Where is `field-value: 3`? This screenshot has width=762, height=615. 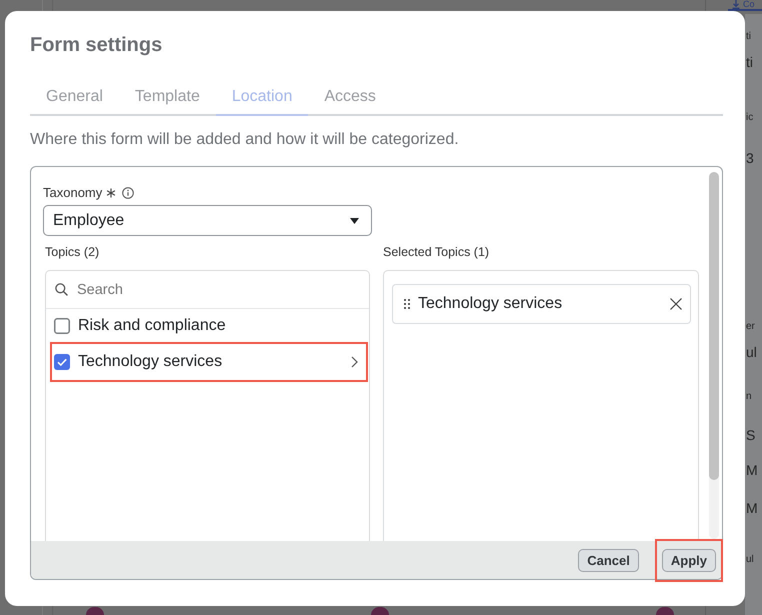
field-value: 3 is located at coordinates (750, 158).